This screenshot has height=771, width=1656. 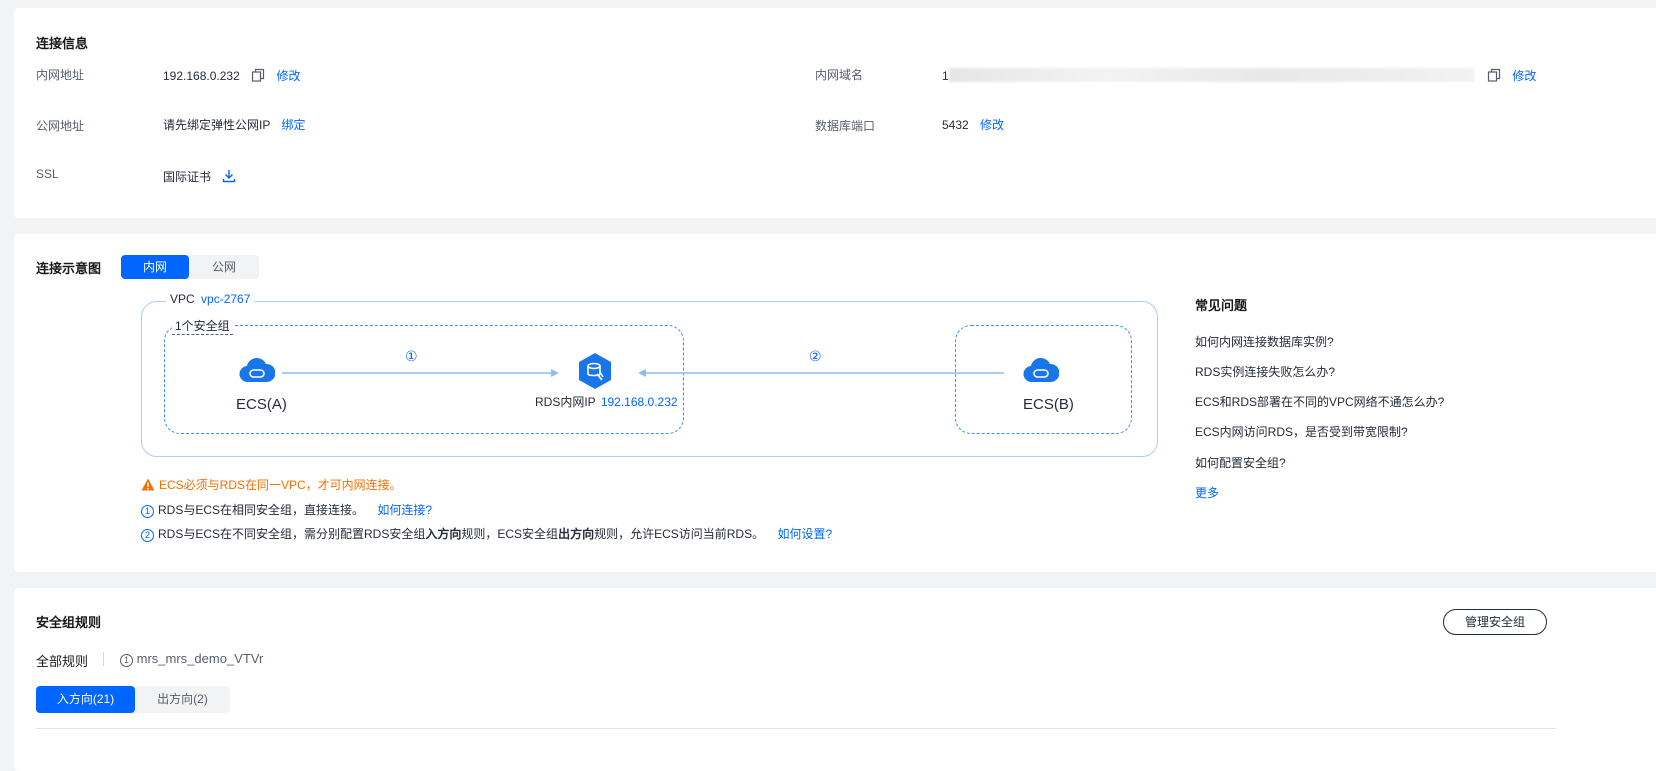 I want to click on warning-note: ECS必须与RDS在同一VPC，才可内网连接。, so click(x=271, y=485).